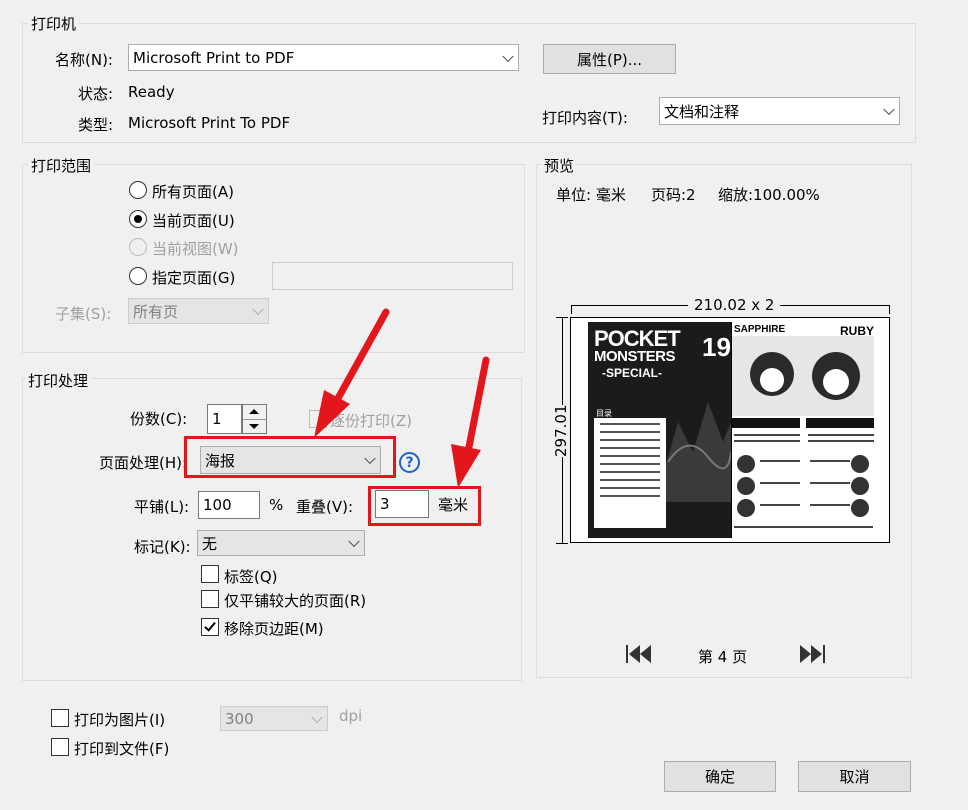 This screenshot has height=810, width=968. What do you see at coordinates (779, 111) in the screenshot?
I see `print-content-select: 文档和注释` at bounding box center [779, 111].